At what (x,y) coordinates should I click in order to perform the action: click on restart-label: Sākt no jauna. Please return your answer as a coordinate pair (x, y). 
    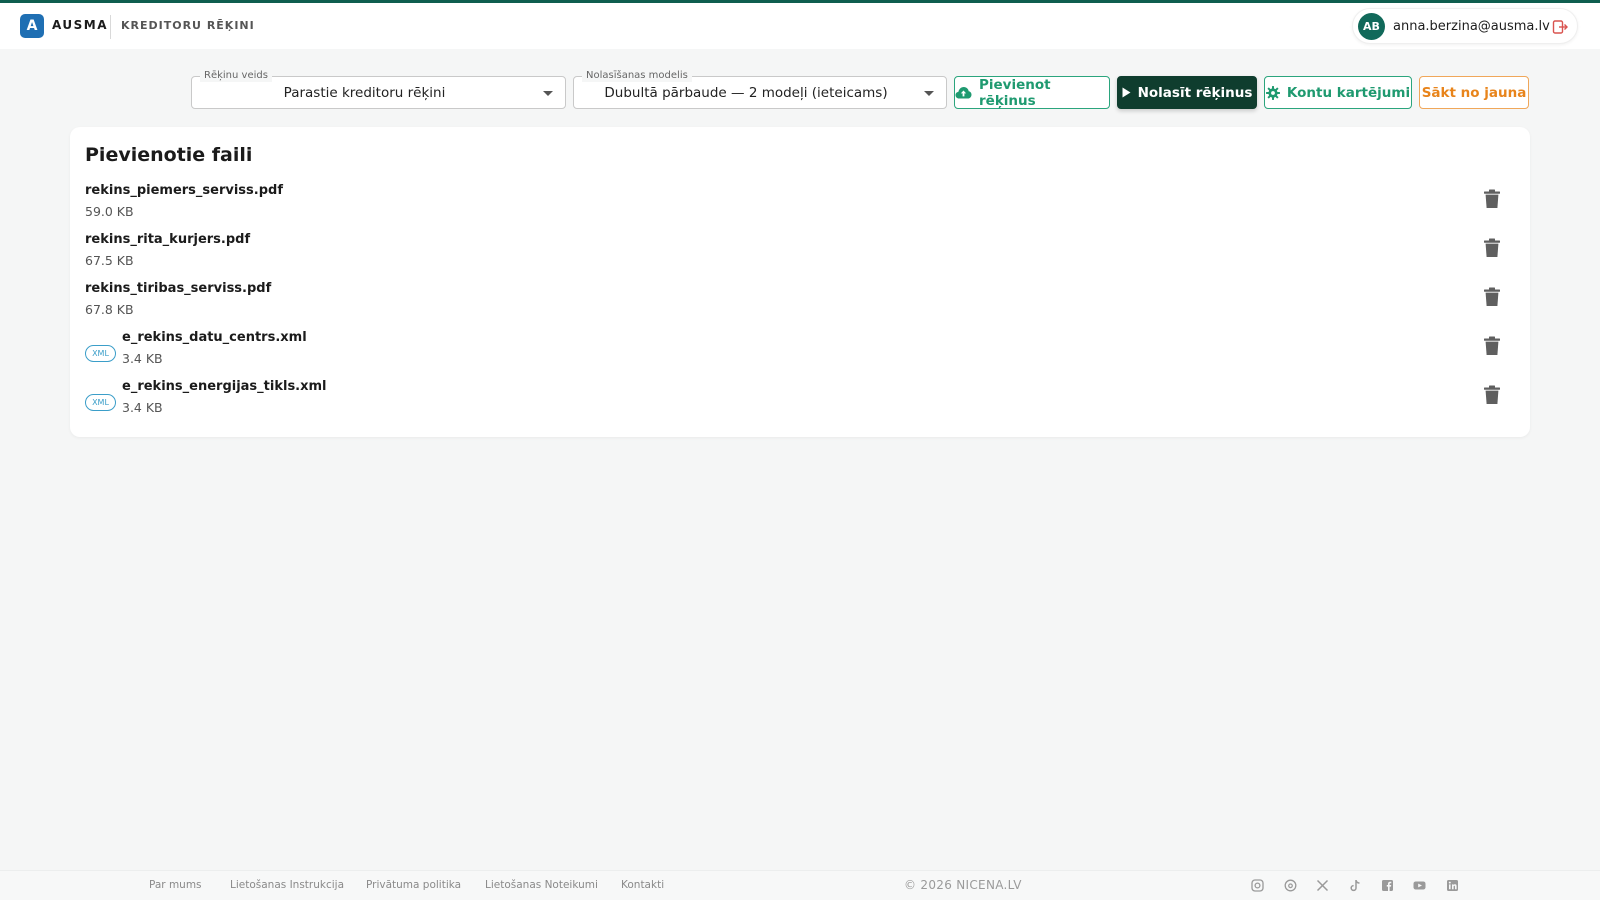
    Looking at the image, I should click on (1474, 92).